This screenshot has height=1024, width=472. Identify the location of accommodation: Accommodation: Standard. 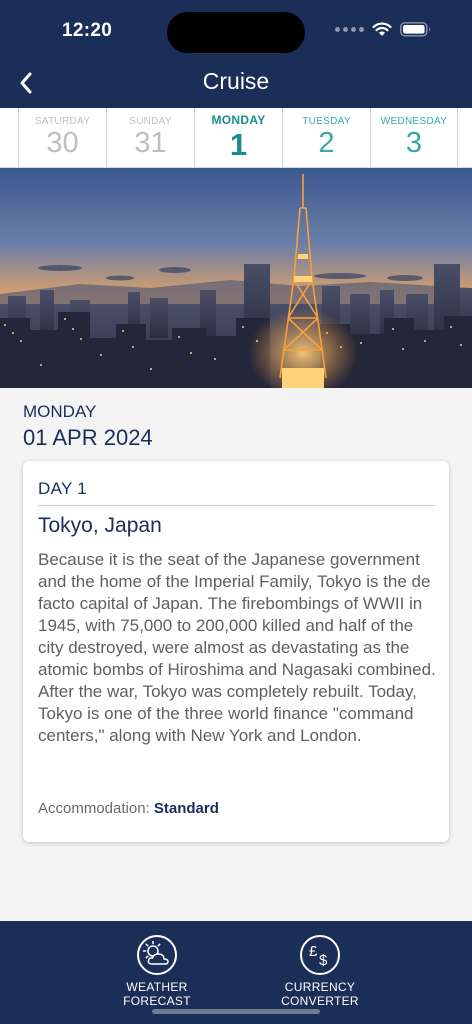
(128, 808).